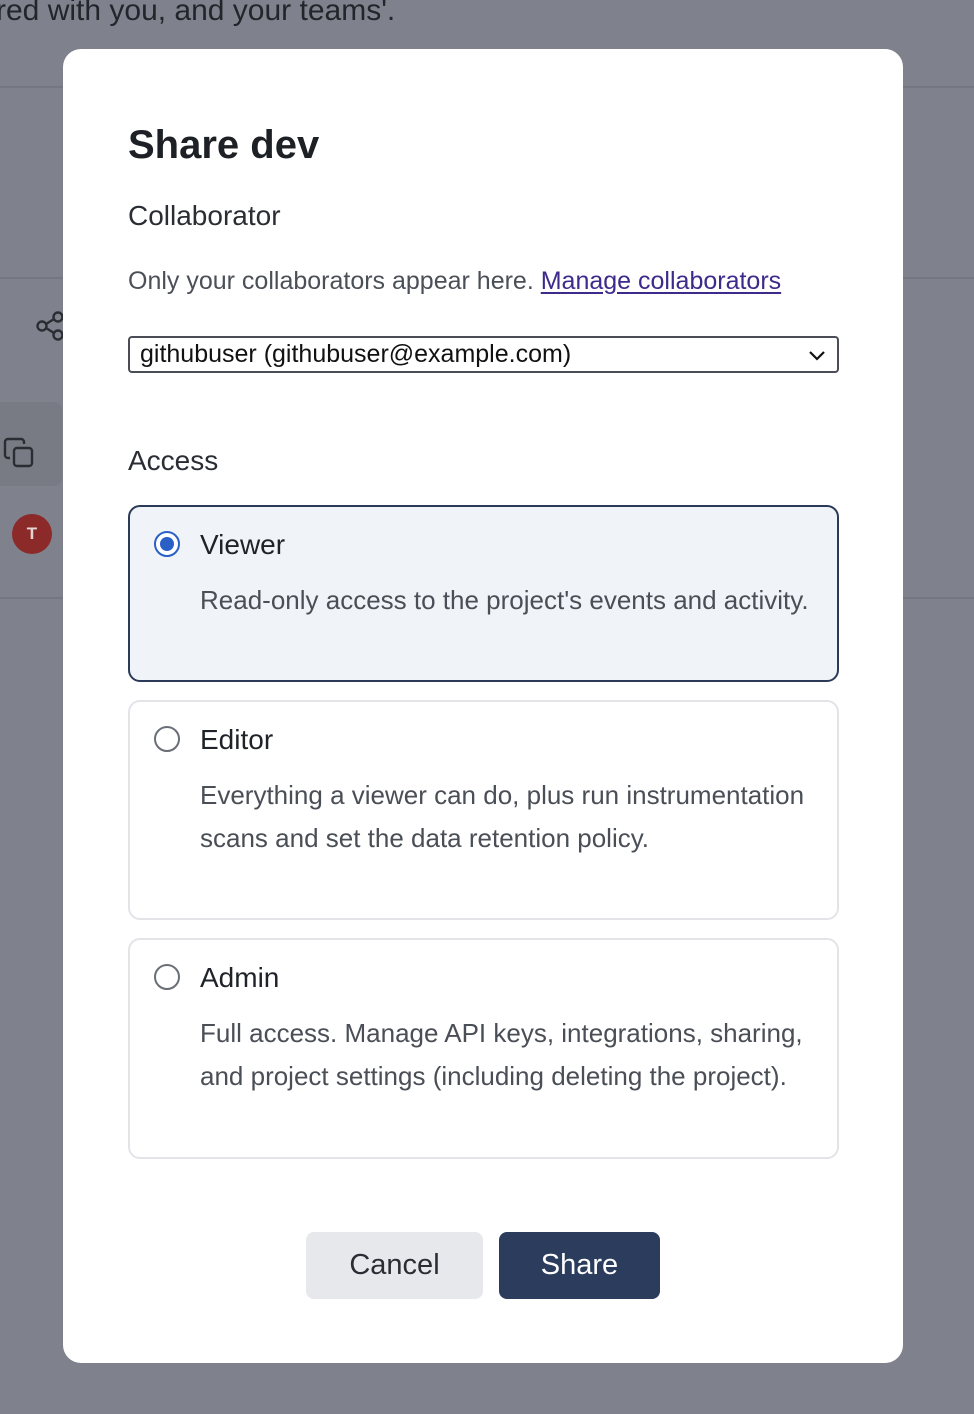 Image resolution: width=974 pixels, height=1414 pixels. I want to click on viewer-radio, so click(167, 544).